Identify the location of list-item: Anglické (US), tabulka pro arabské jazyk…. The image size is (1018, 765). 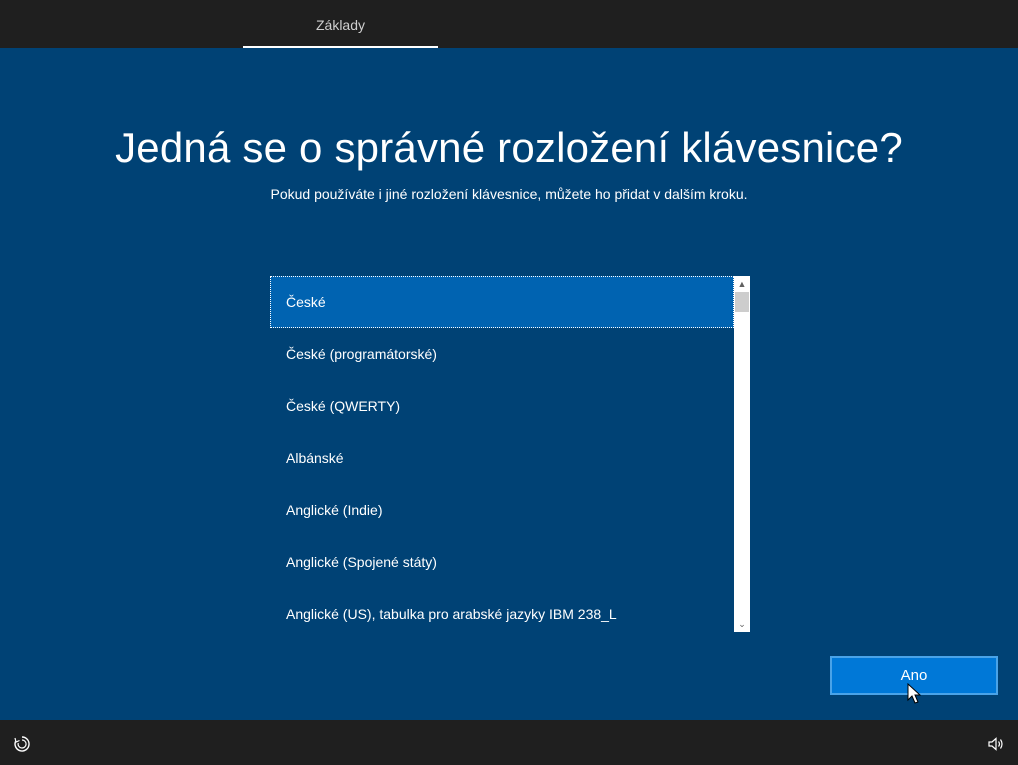
(502, 610).